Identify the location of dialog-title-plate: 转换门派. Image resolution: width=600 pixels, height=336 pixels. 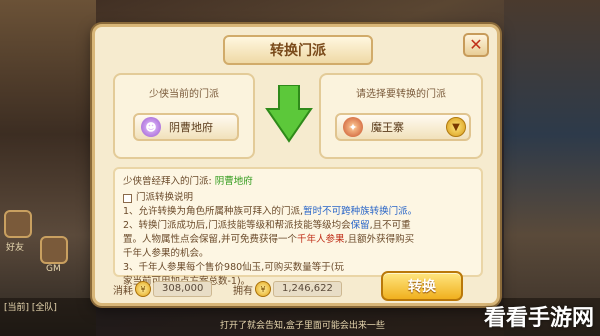
(298, 50).